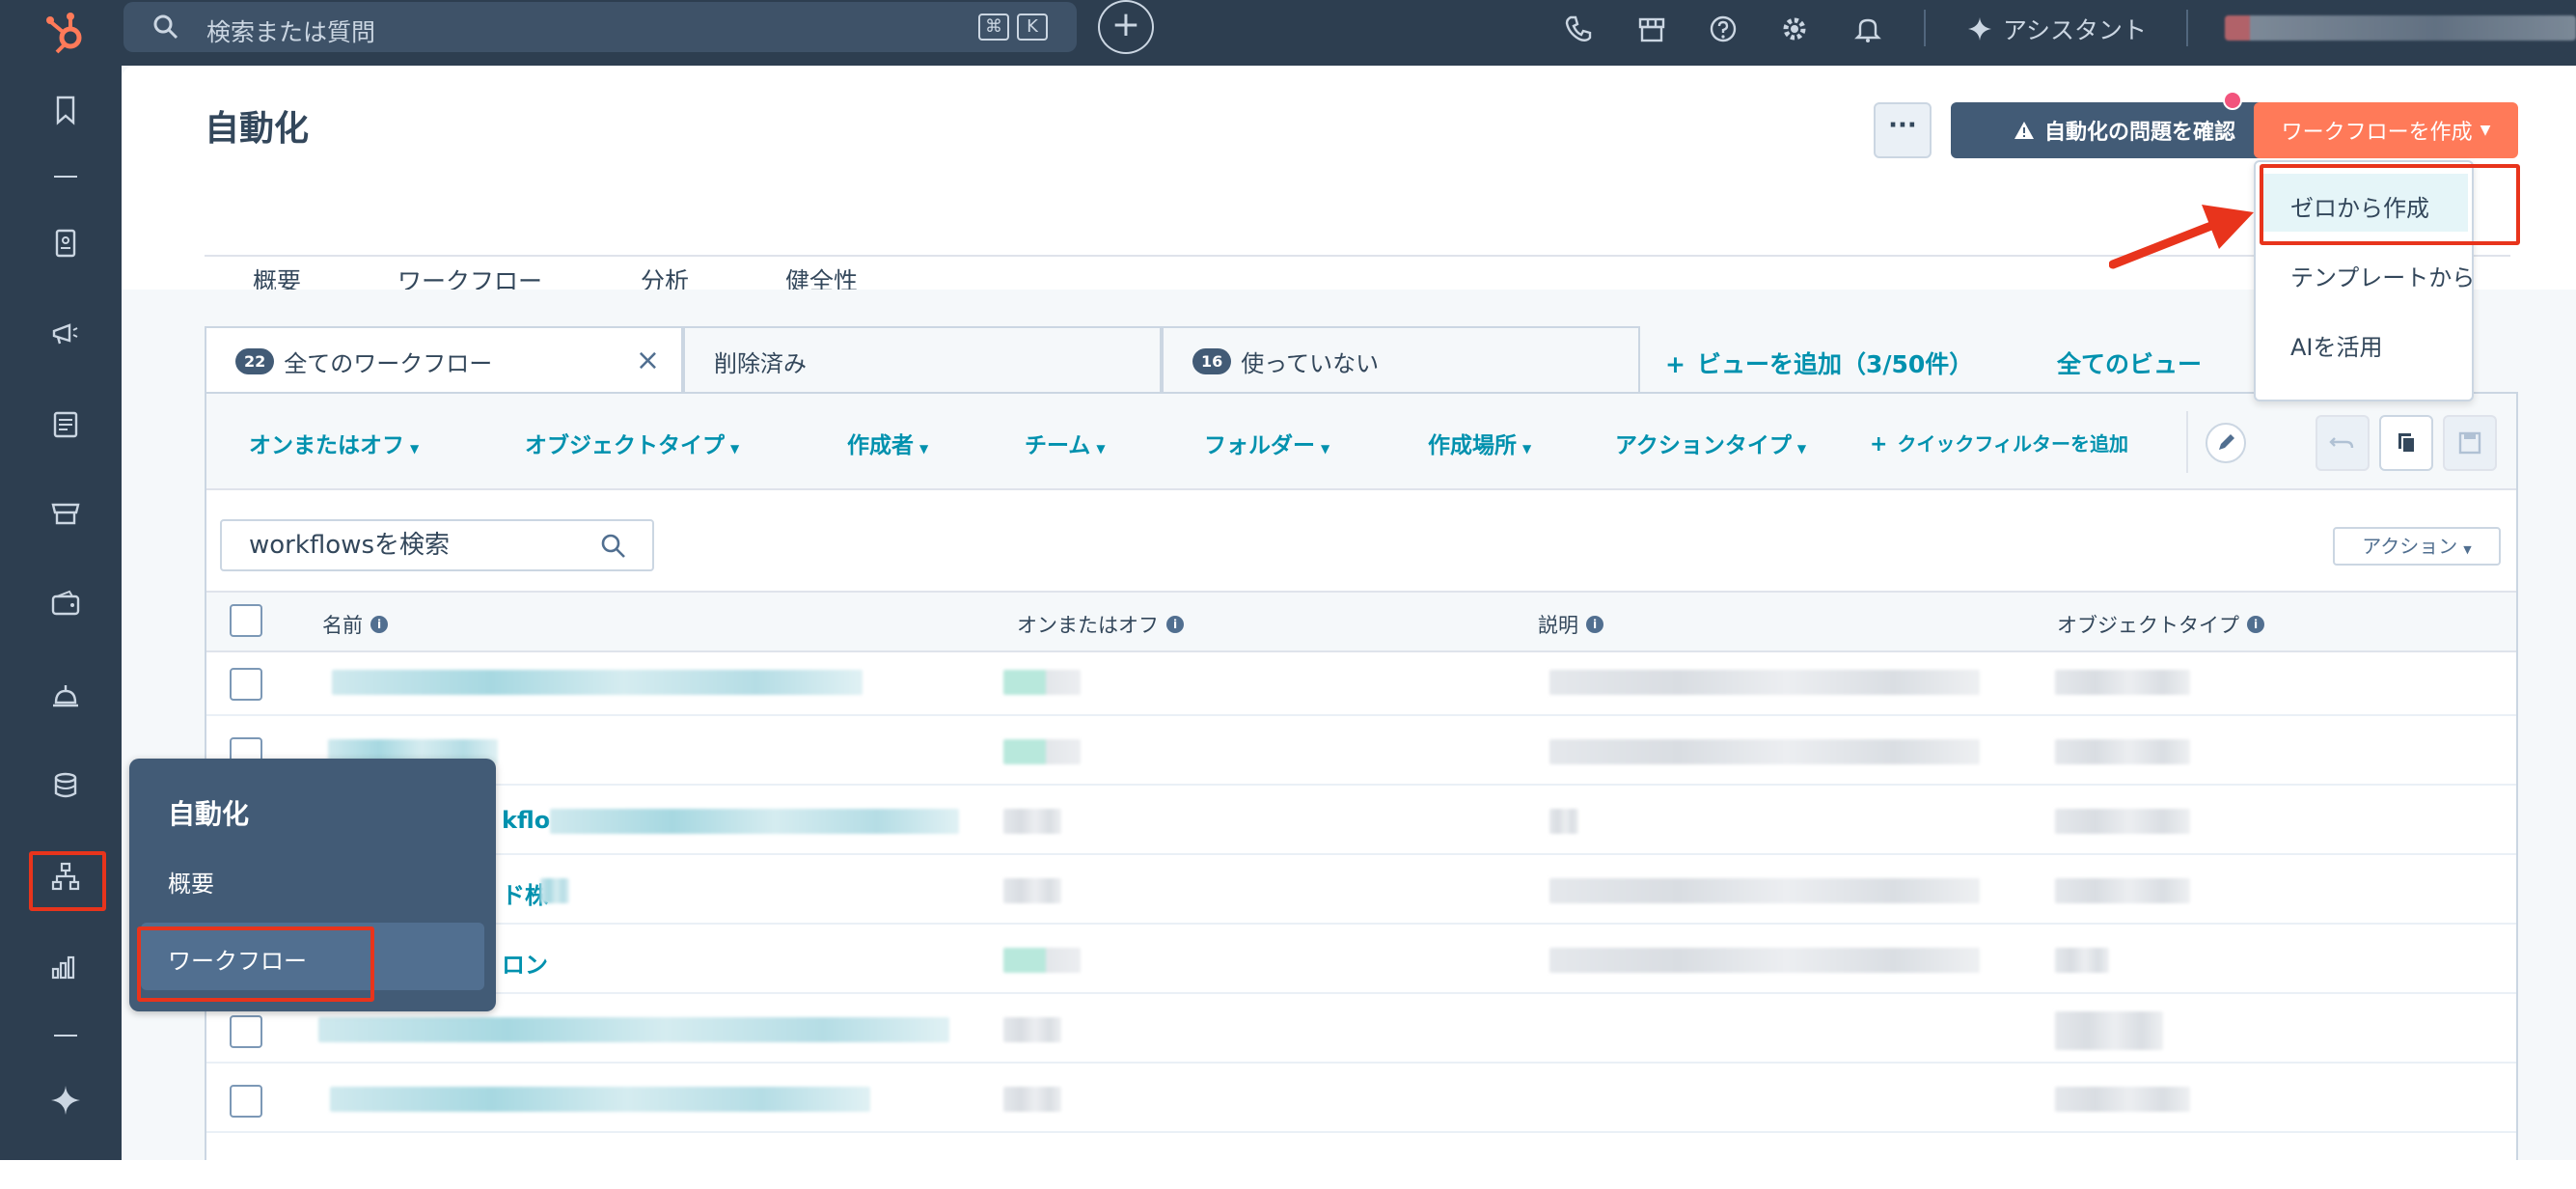 The image size is (2576, 1189). Describe the element at coordinates (65, 785) in the screenshot. I see `data-icon` at that location.